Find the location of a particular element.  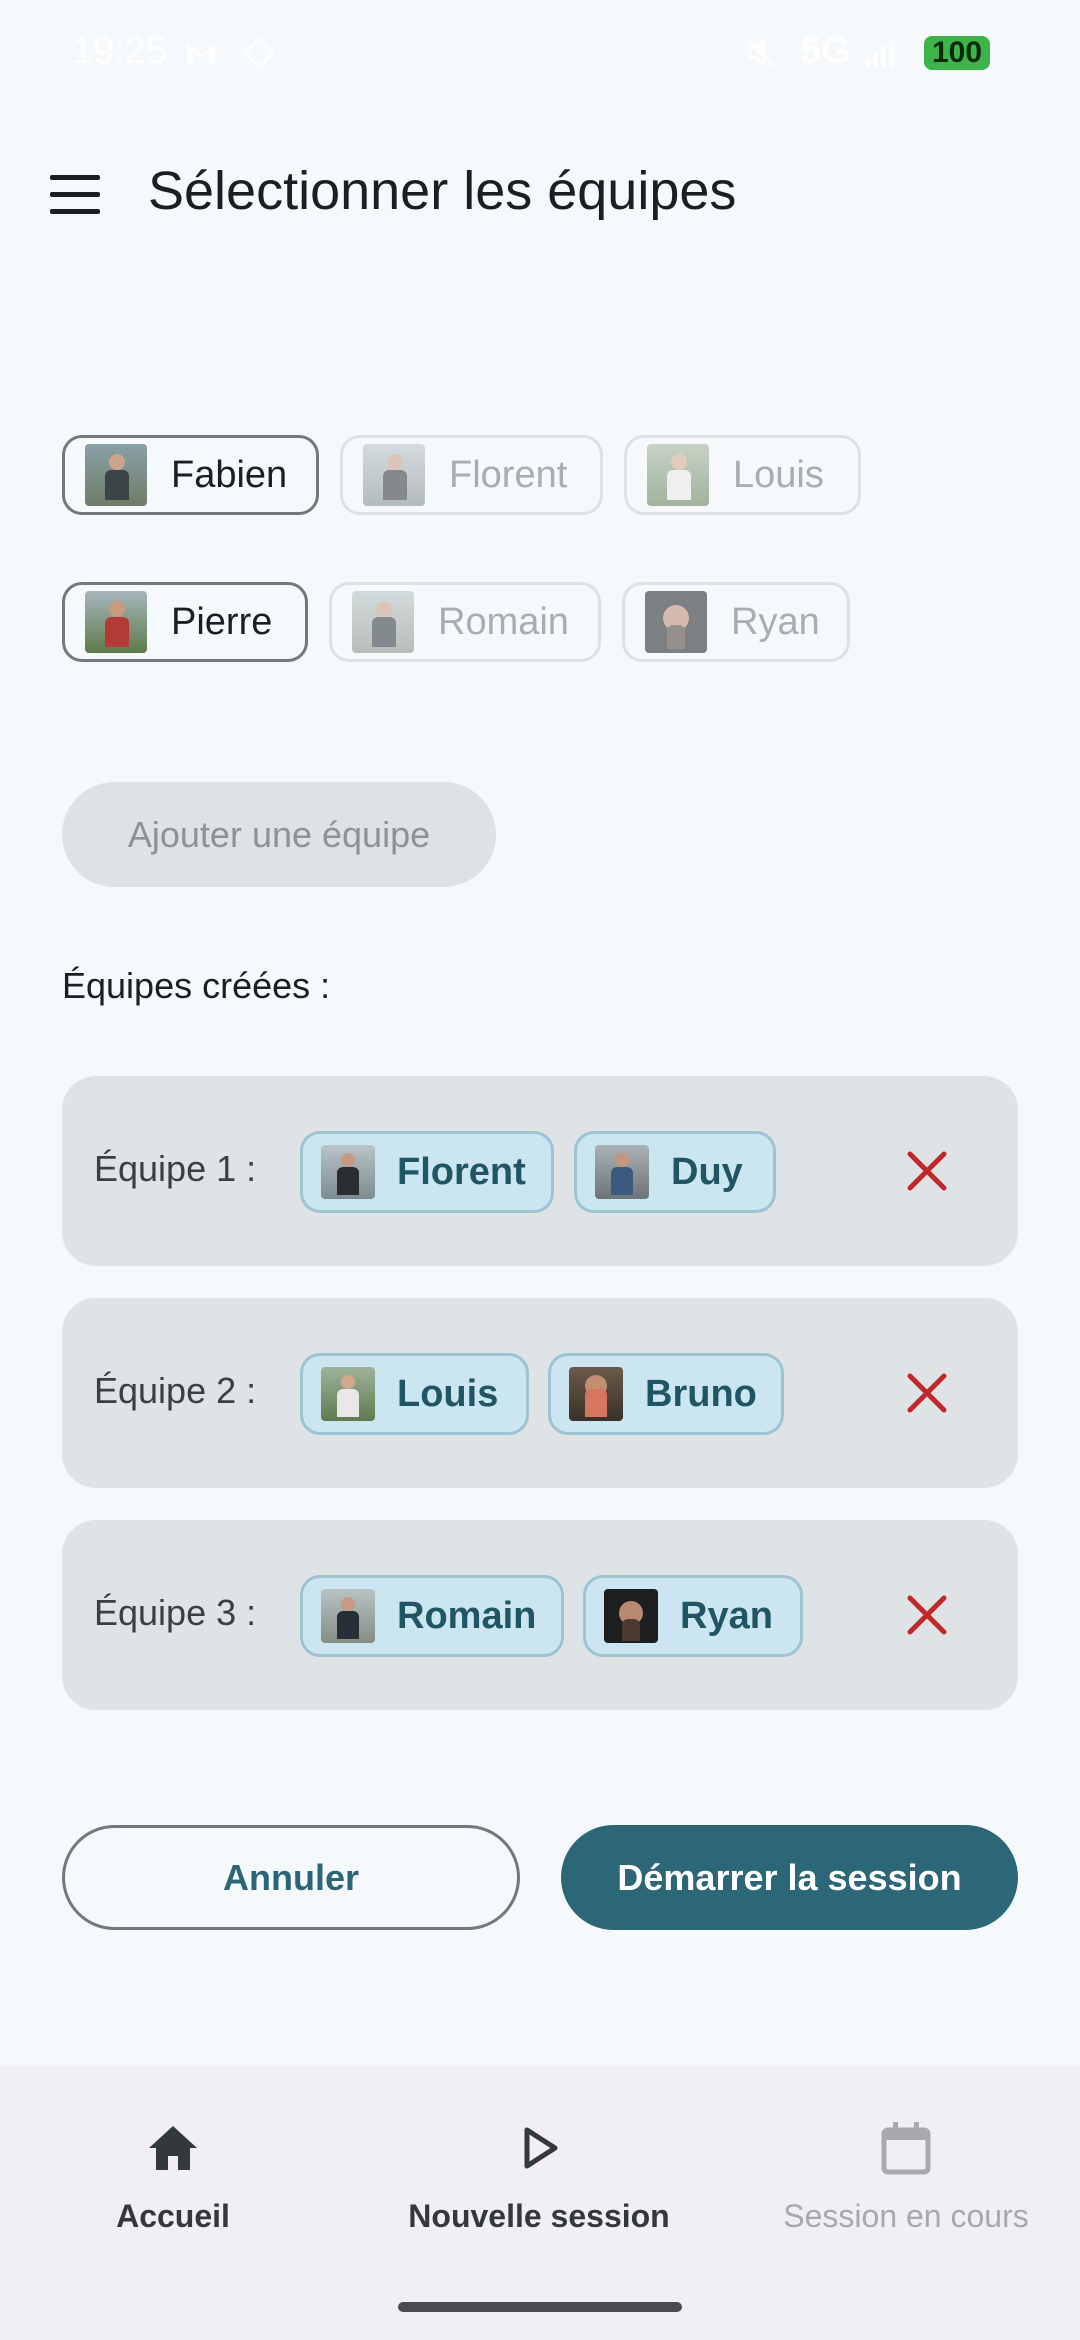

nav-item-current-session: Session en cours is located at coordinates (903, 2166).